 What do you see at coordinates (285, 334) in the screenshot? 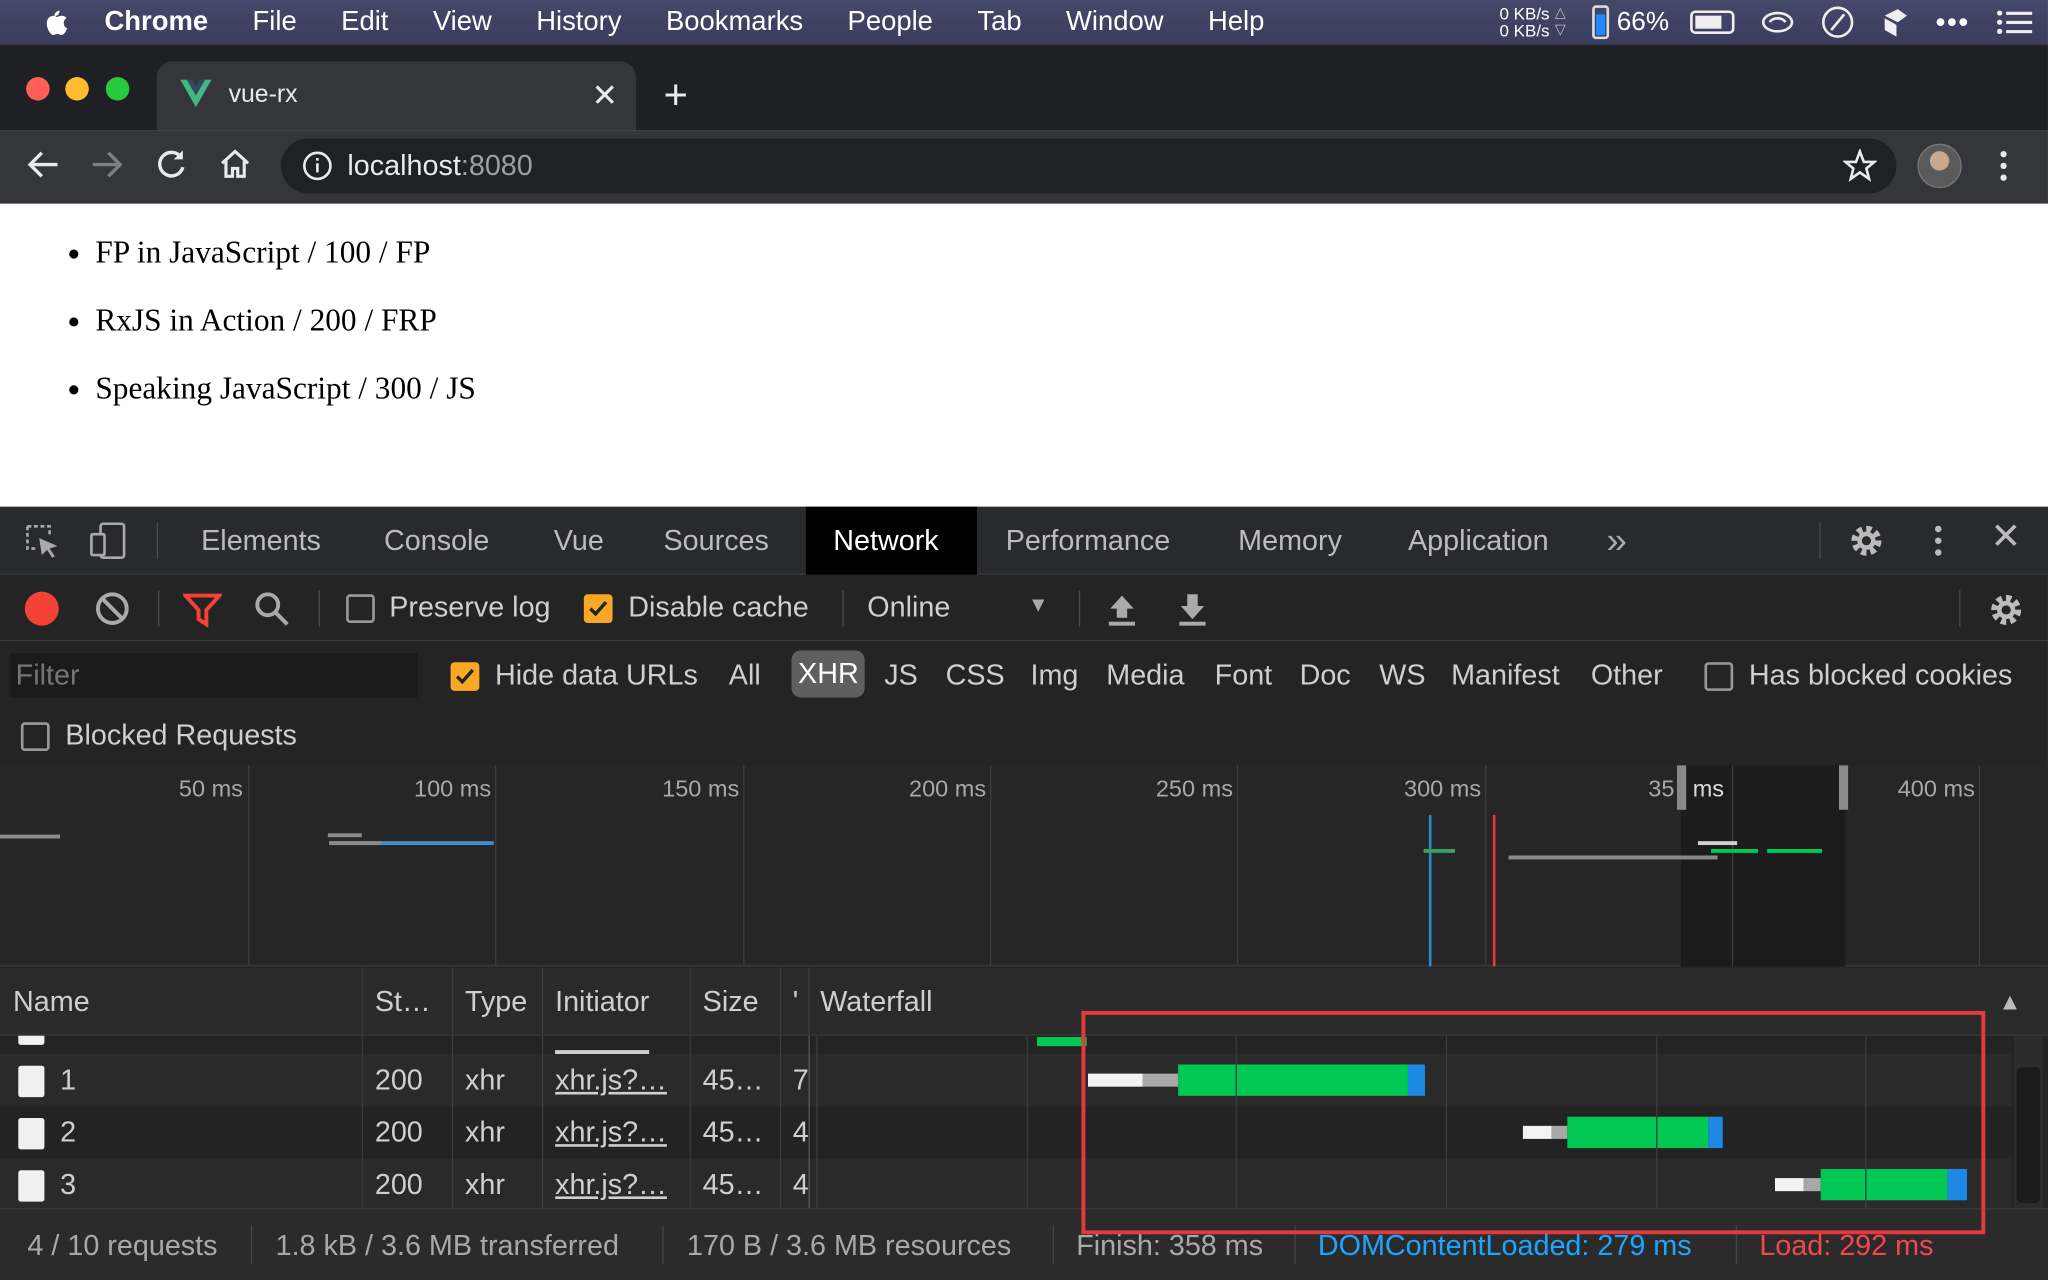
I see `list-item: RxJS in Action / 200 / FRP` at bounding box center [285, 334].